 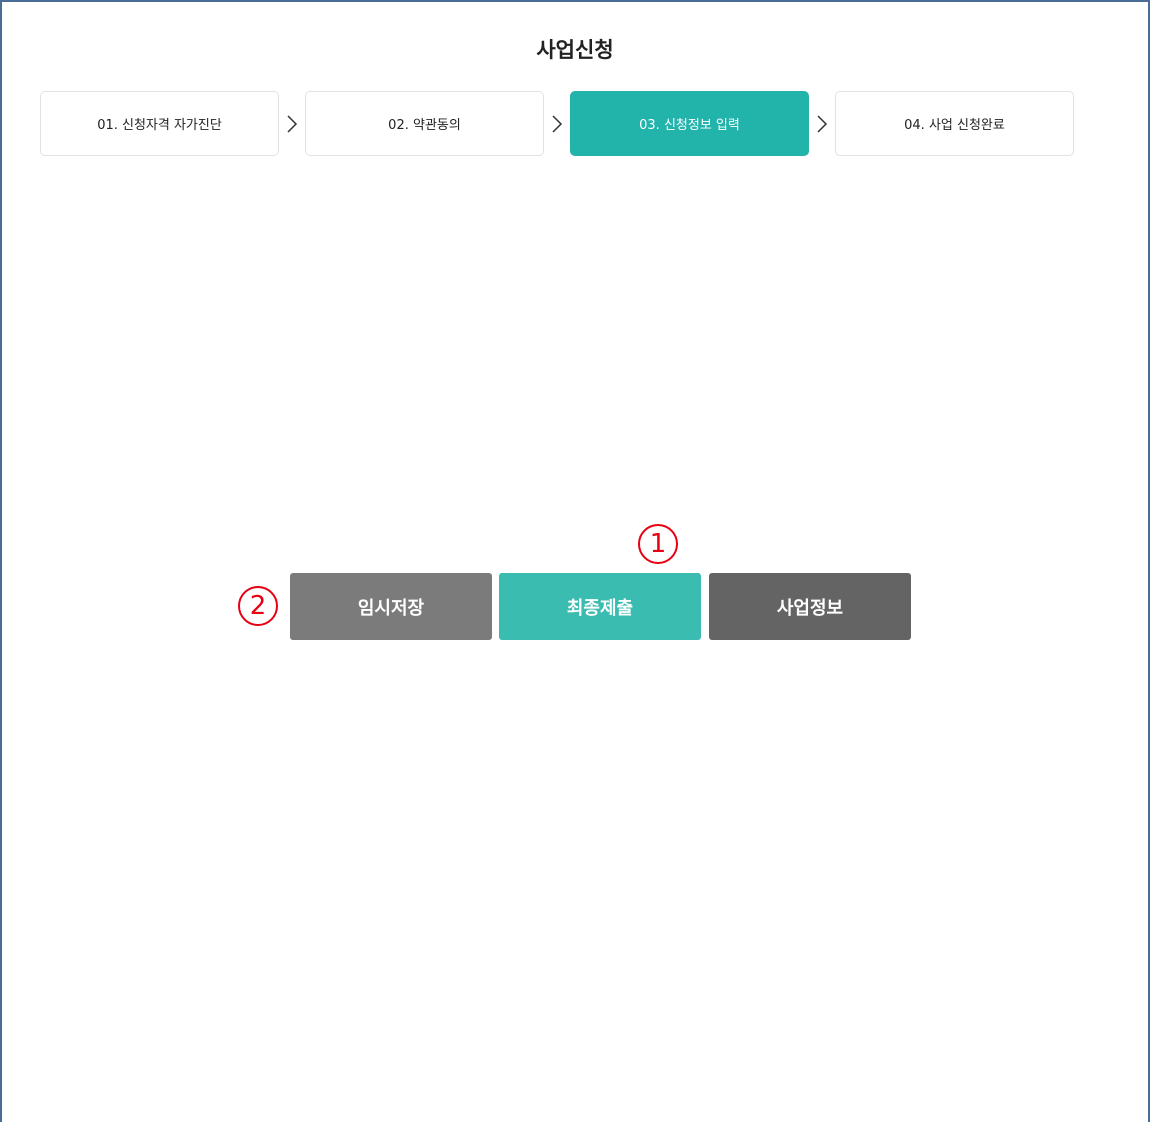 What do you see at coordinates (689, 123) in the screenshot?
I see `step-3-application-info: 03. 신청정보 입력` at bounding box center [689, 123].